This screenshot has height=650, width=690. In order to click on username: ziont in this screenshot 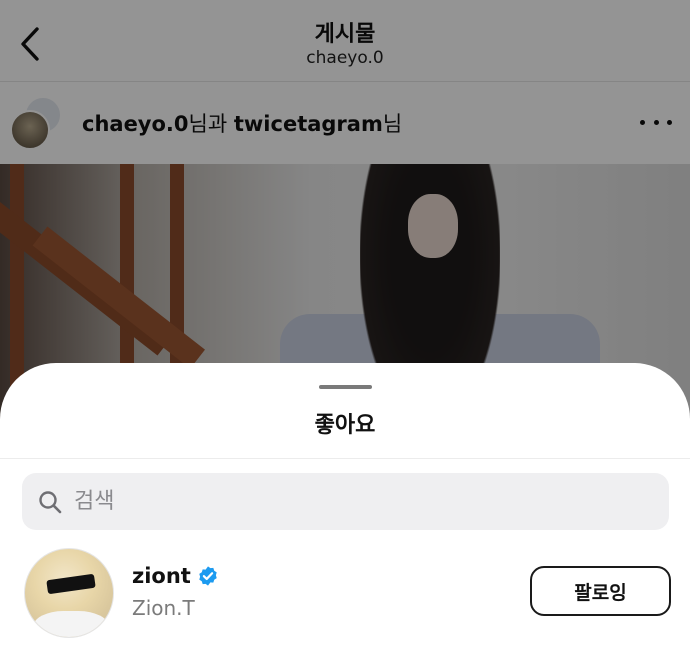, I will do `click(175, 576)`.